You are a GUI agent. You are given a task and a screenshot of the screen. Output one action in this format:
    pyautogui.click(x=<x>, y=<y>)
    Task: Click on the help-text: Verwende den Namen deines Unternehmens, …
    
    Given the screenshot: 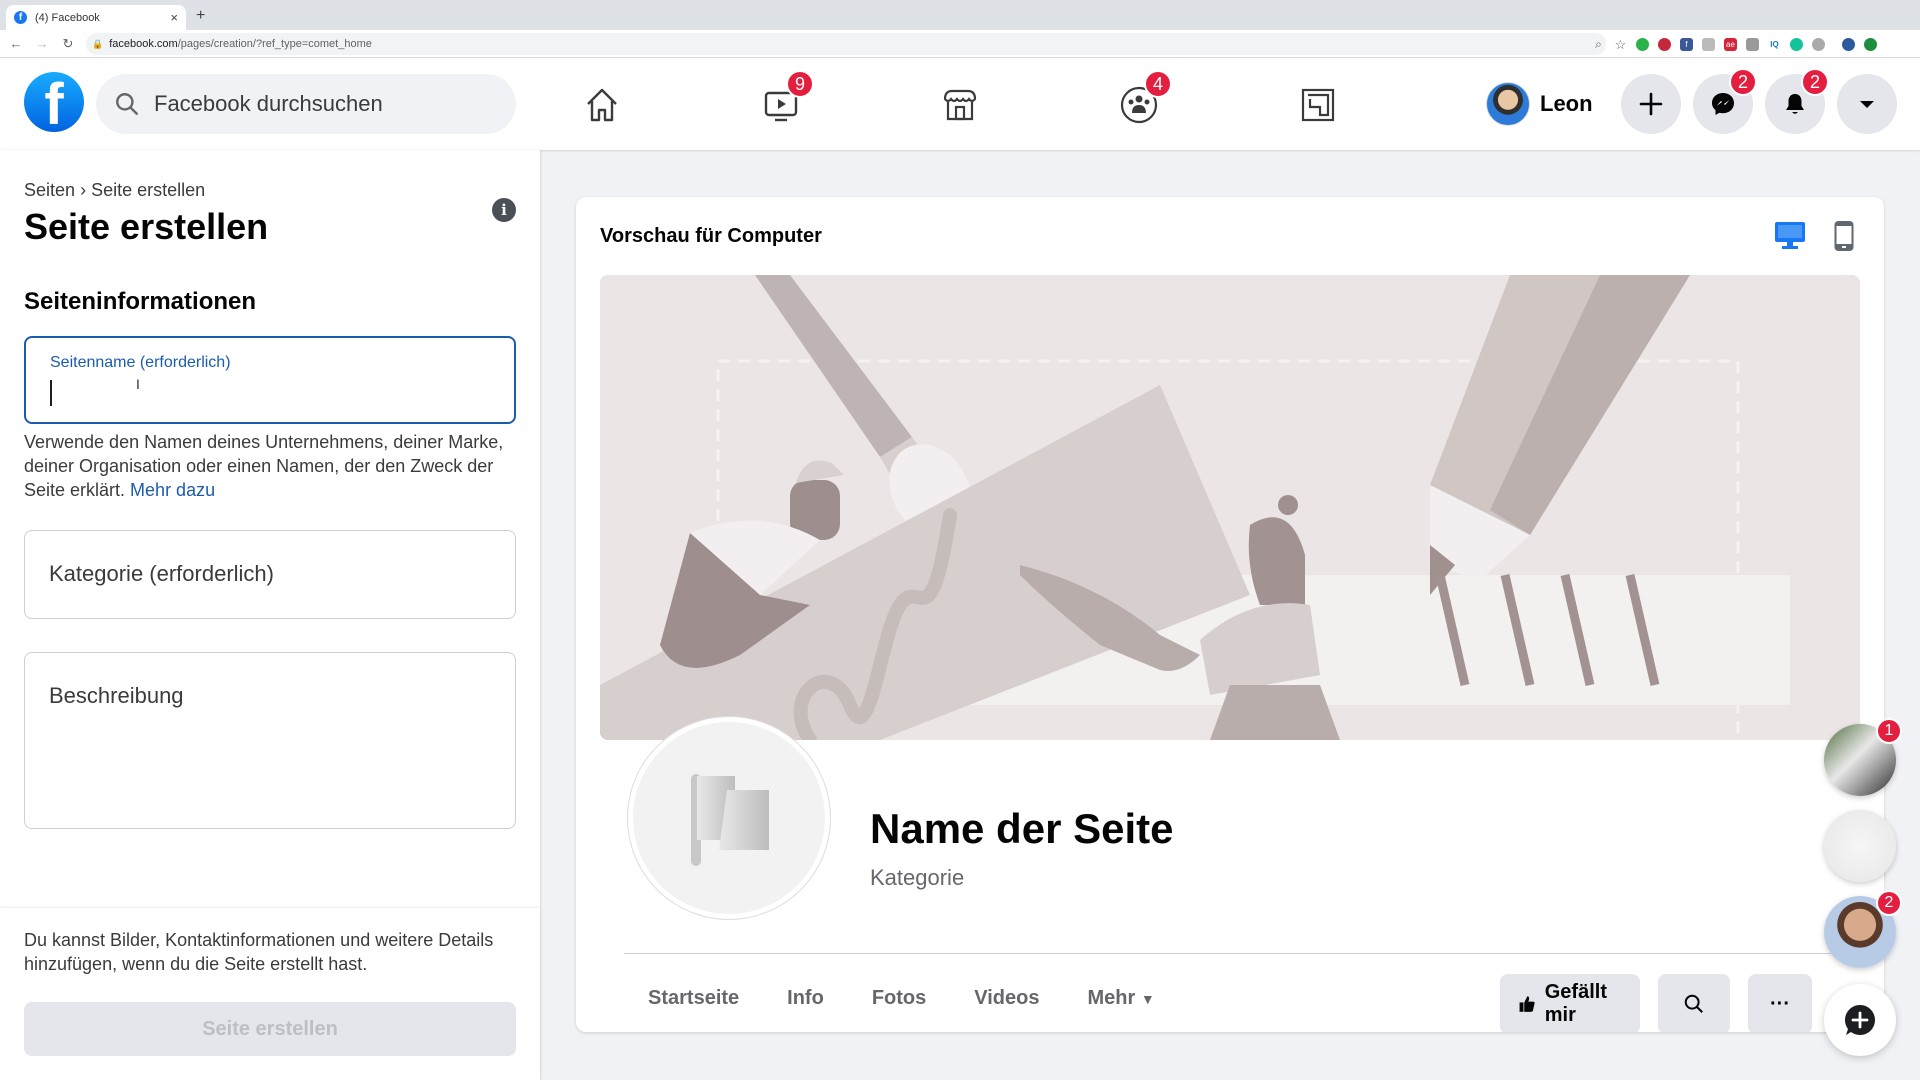 What is the action you would take?
    pyautogui.click(x=264, y=466)
    